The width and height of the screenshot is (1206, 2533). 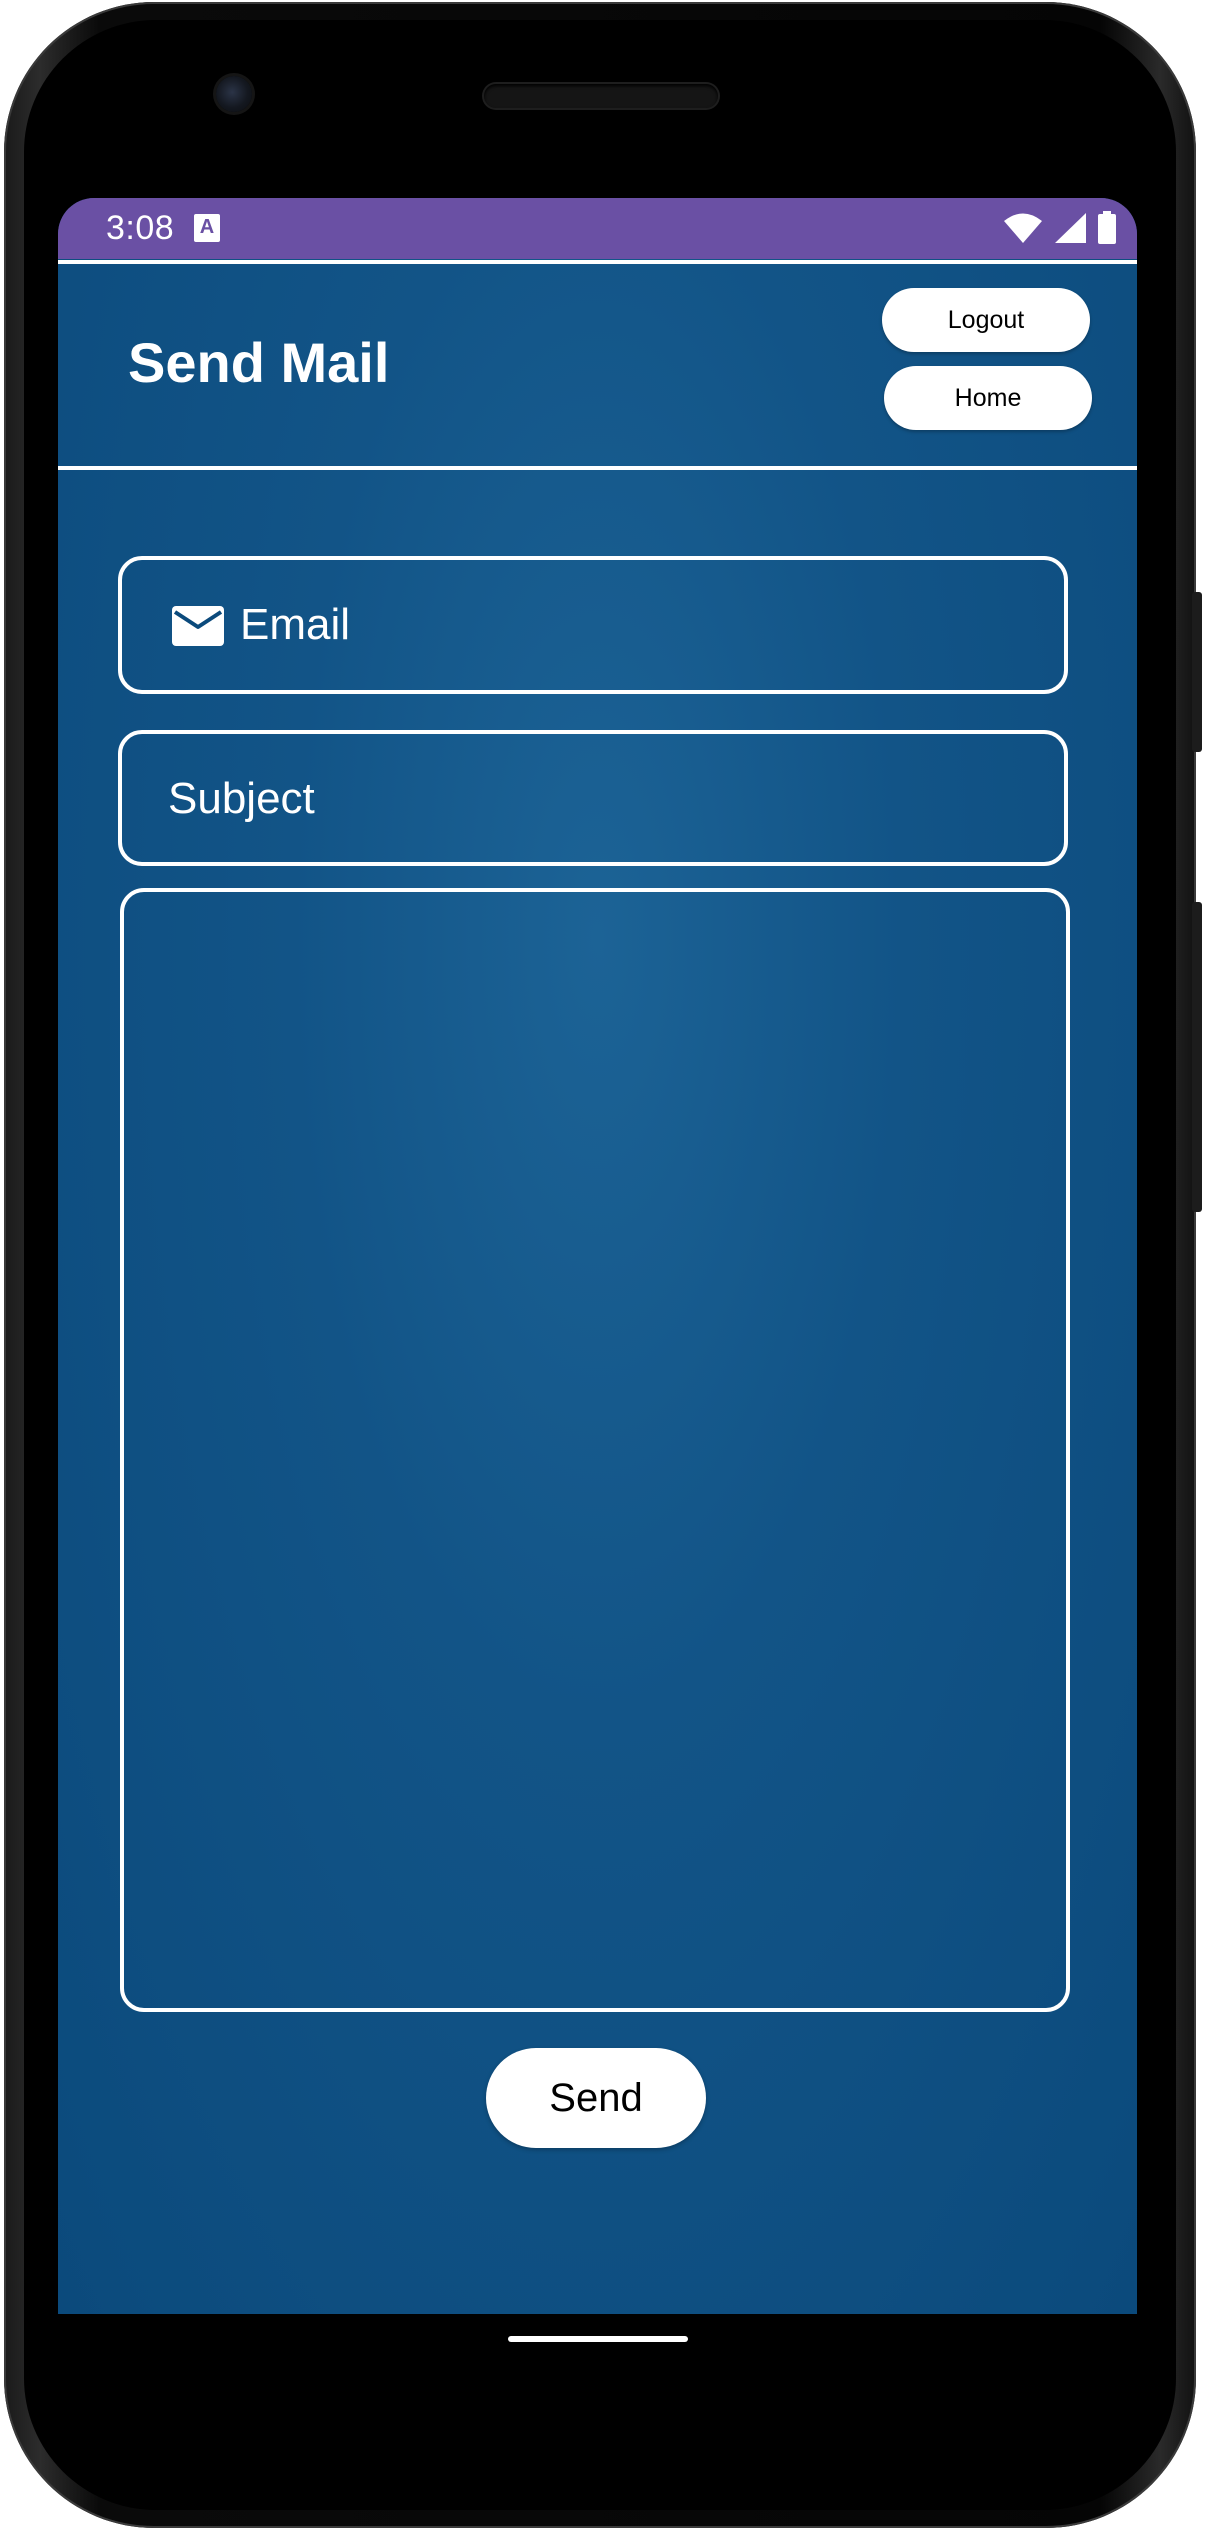 I want to click on volume-button, so click(x=1197, y=1057).